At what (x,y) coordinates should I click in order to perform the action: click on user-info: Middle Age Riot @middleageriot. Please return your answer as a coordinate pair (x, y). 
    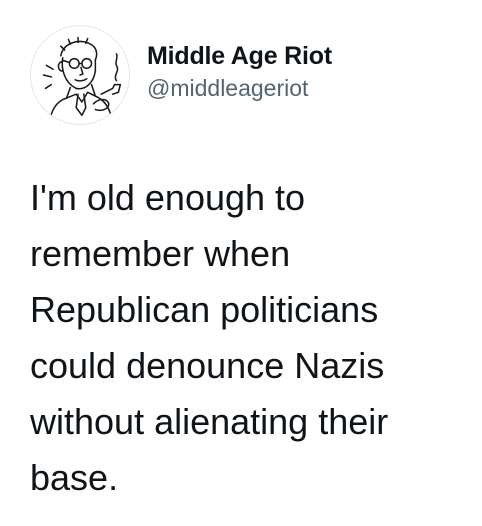
    Looking at the image, I should click on (239, 72).